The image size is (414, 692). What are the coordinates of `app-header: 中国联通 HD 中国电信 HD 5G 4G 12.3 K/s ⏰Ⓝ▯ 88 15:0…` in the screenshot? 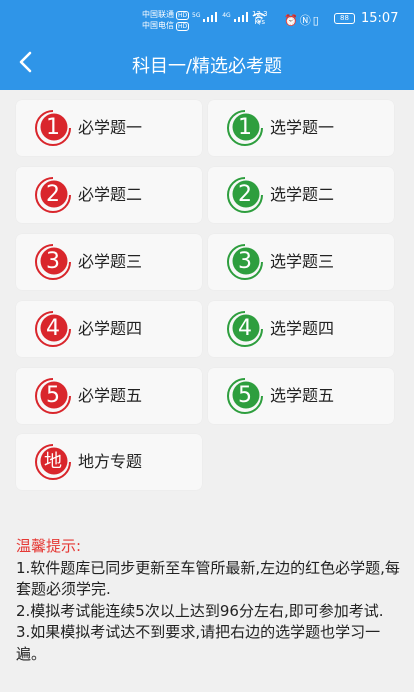 It's located at (207, 45).